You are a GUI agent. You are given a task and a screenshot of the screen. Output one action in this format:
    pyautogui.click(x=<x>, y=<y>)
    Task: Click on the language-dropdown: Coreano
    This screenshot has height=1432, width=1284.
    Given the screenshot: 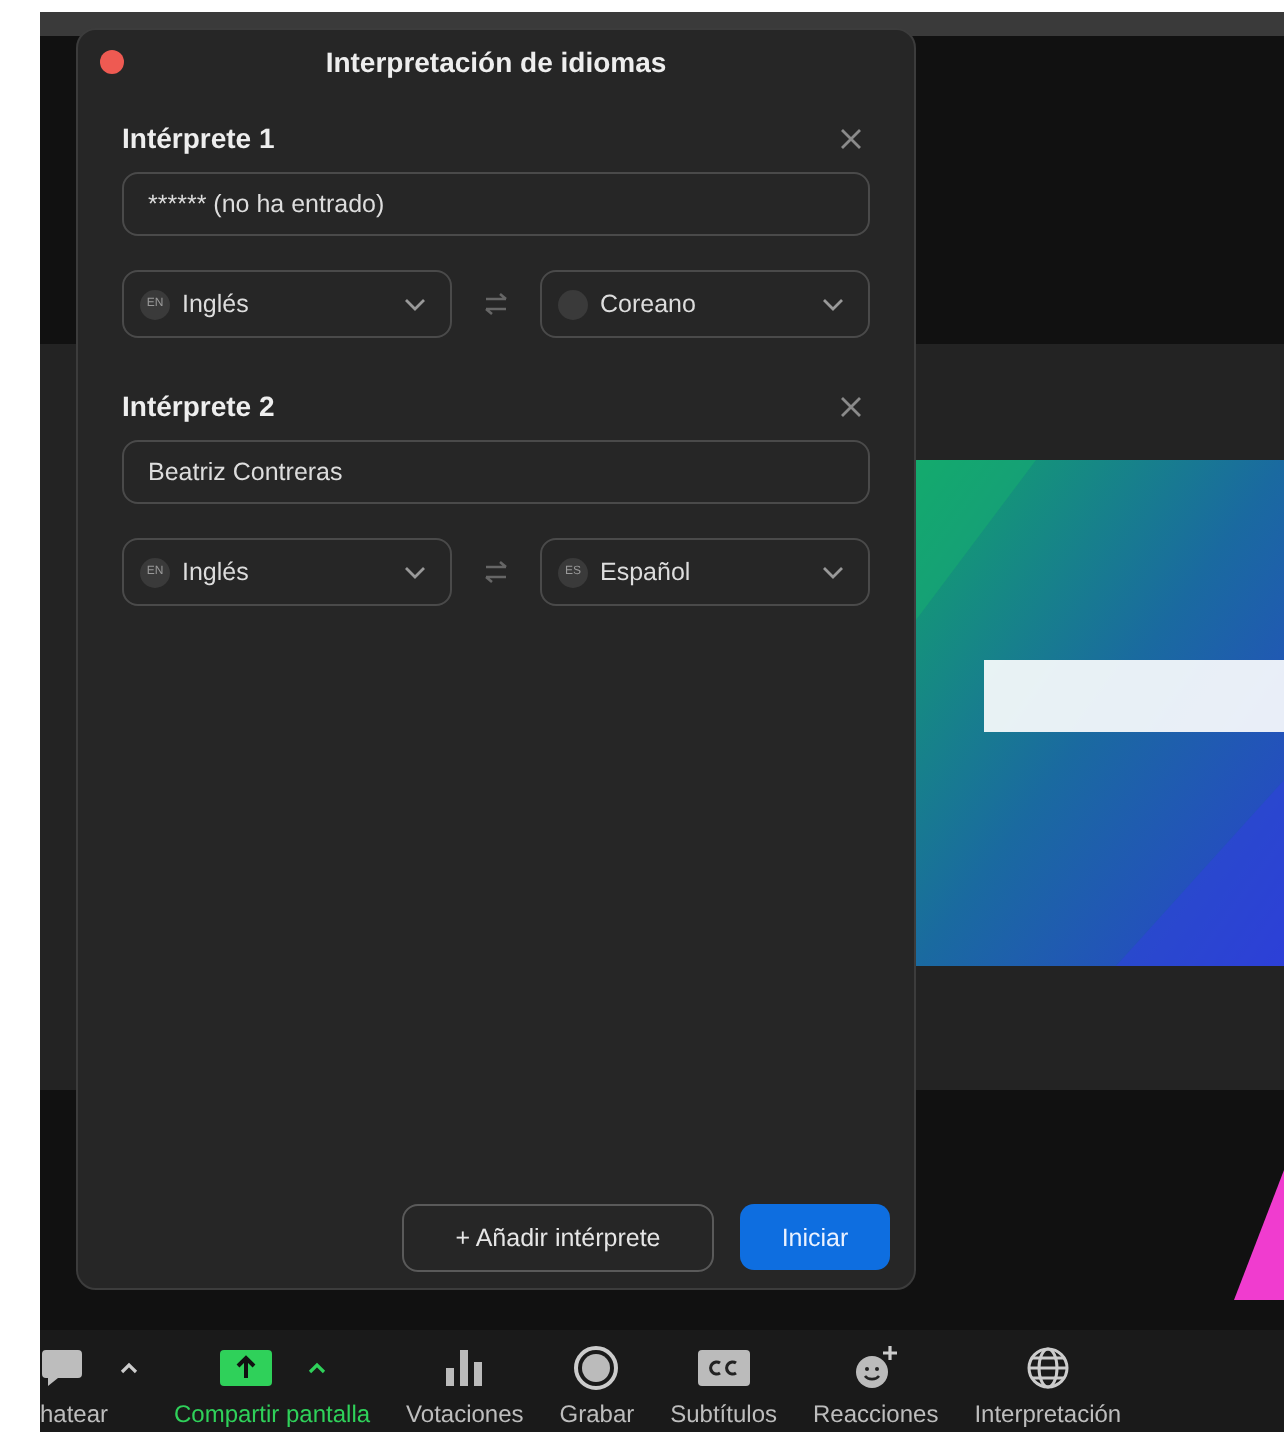 What is the action you would take?
    pyautogui.click(x=705, y=304)
    